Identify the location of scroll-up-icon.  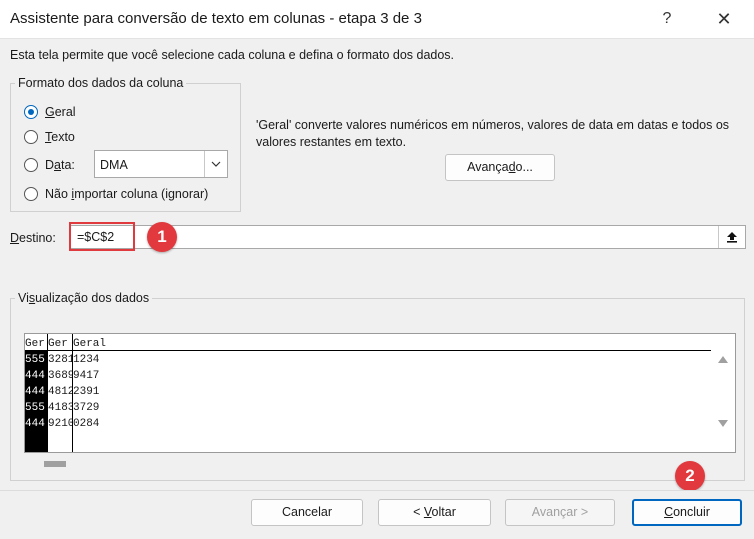
(723, 359).